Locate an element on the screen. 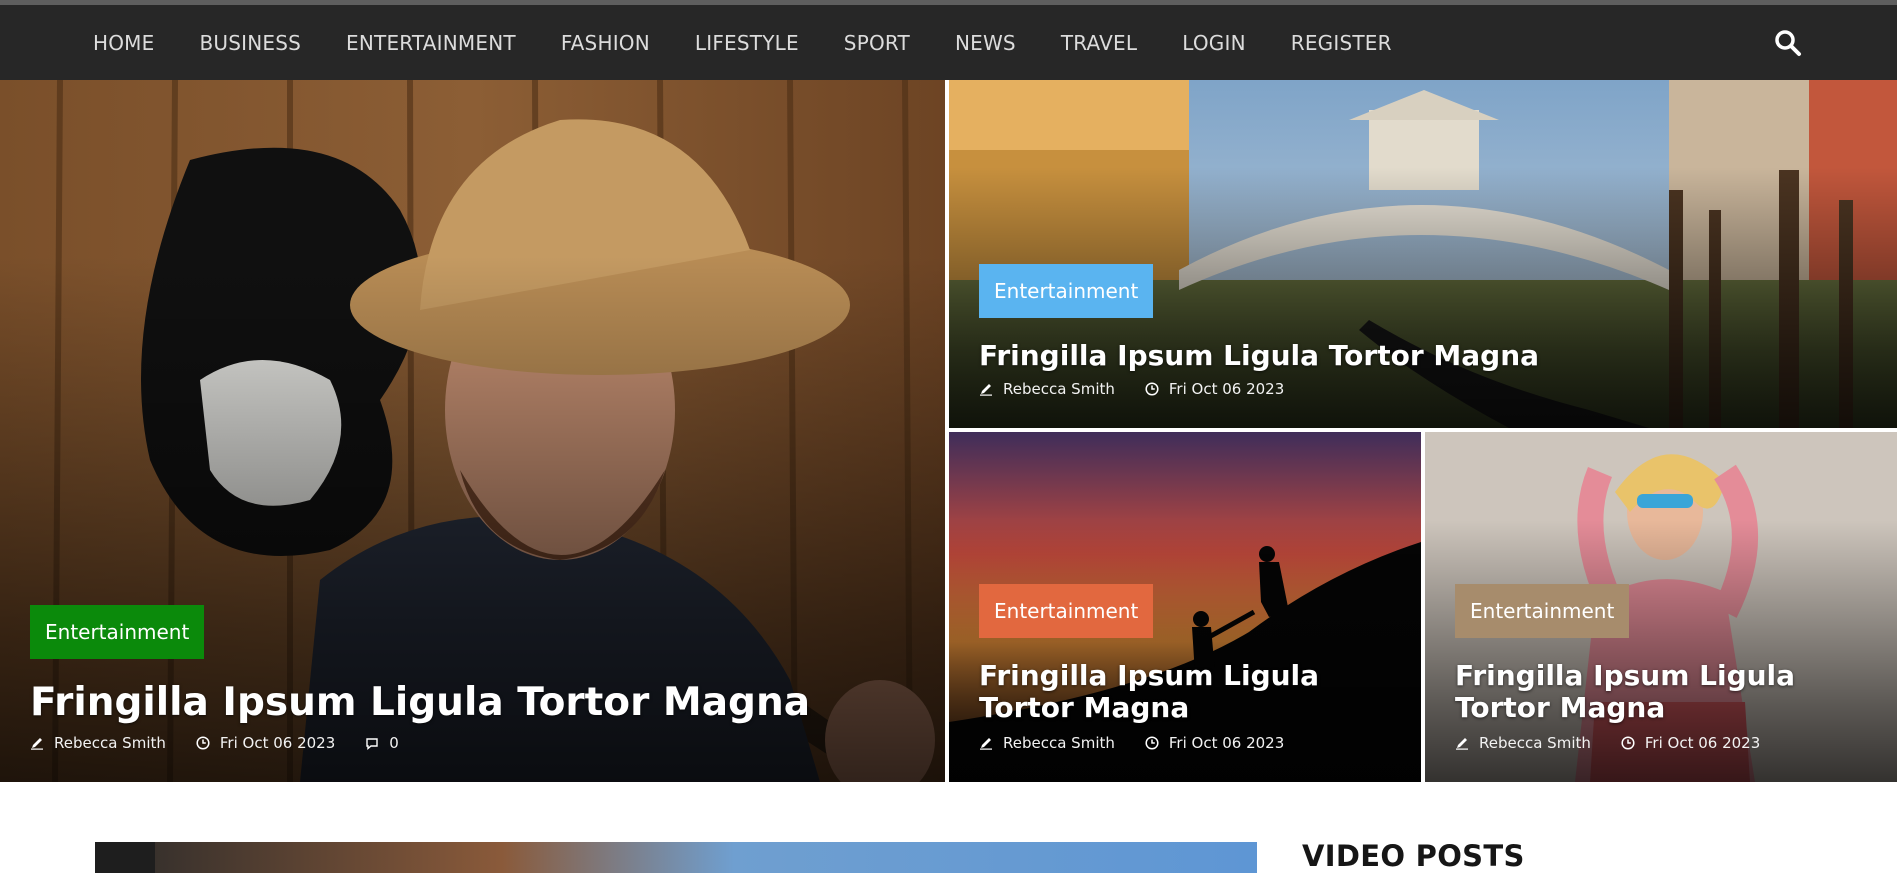 Image resolution: width=1897 pixels, height=873 pixels. nav-item-home: HOME is located at coordinates (123, 43).